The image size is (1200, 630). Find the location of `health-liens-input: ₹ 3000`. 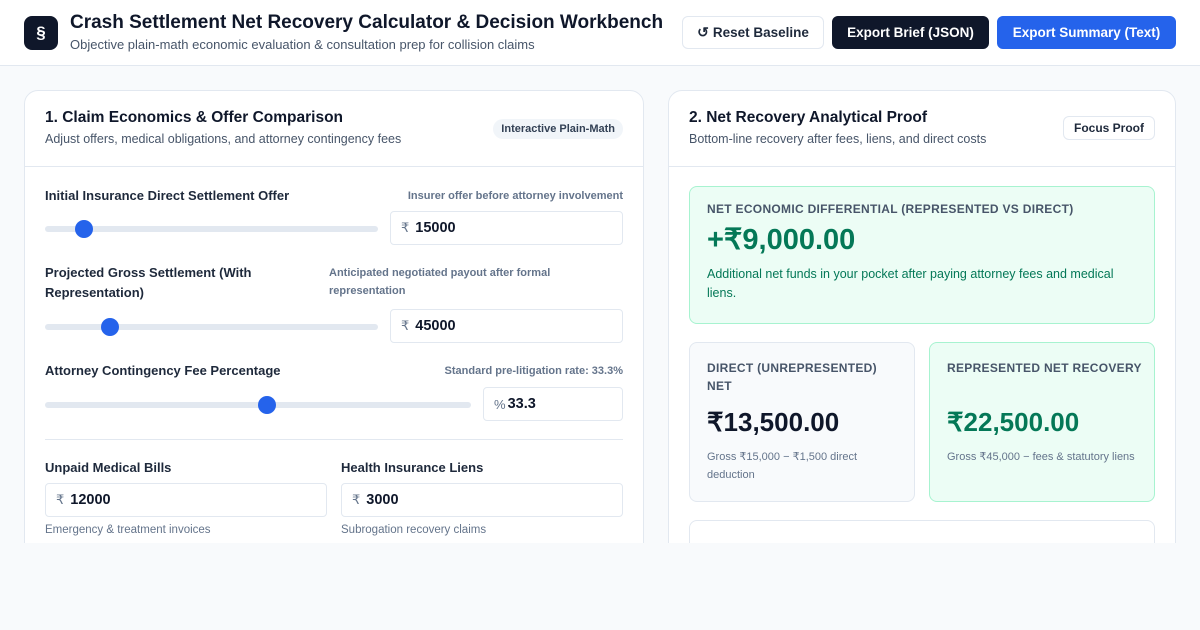

health-liens-input: ₹ 3000 is located at coordinates (482, 500).